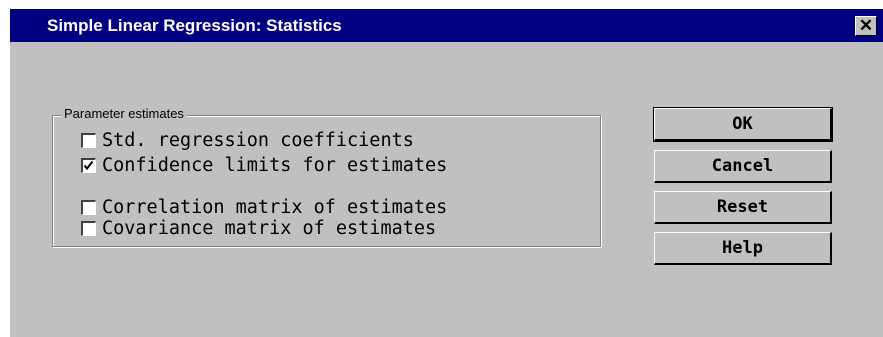  What do you see at coordinates (275, 165) in the screenshot?
I see `option-label: Confidence limits for estimates` at bounding box center [275, 165].